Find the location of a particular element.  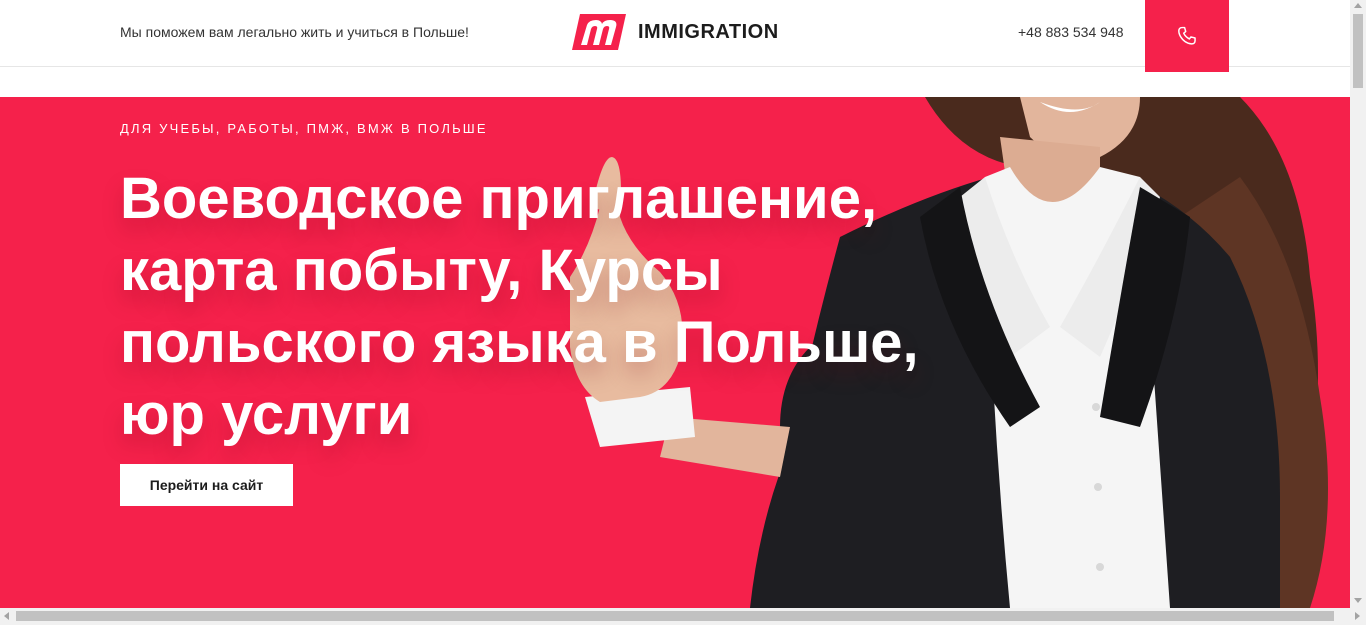

site-logo: IMMIGRATION is located at coordinates (675, 32).